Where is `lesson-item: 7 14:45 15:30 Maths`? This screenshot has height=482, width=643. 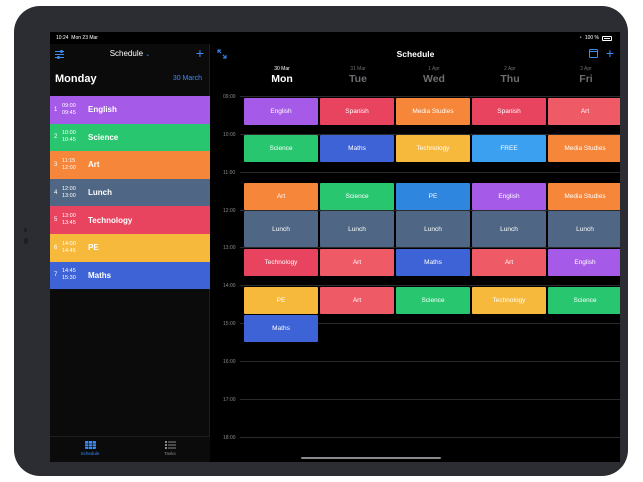
lesson-item: 7 14:45 15:30 Maths is located at coordinates (130, 275).